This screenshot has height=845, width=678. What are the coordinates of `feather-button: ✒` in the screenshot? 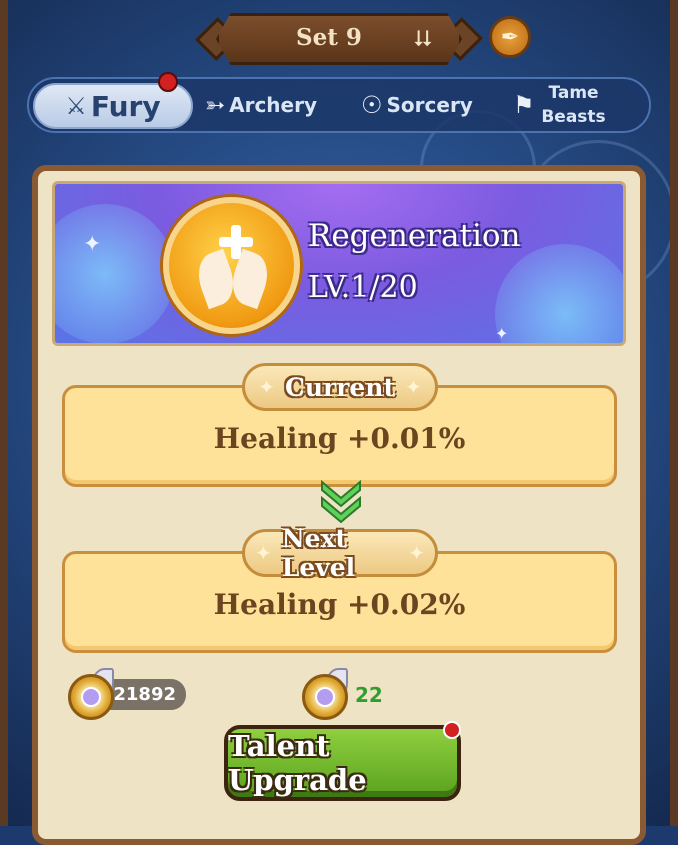 It's located at (510, 37).